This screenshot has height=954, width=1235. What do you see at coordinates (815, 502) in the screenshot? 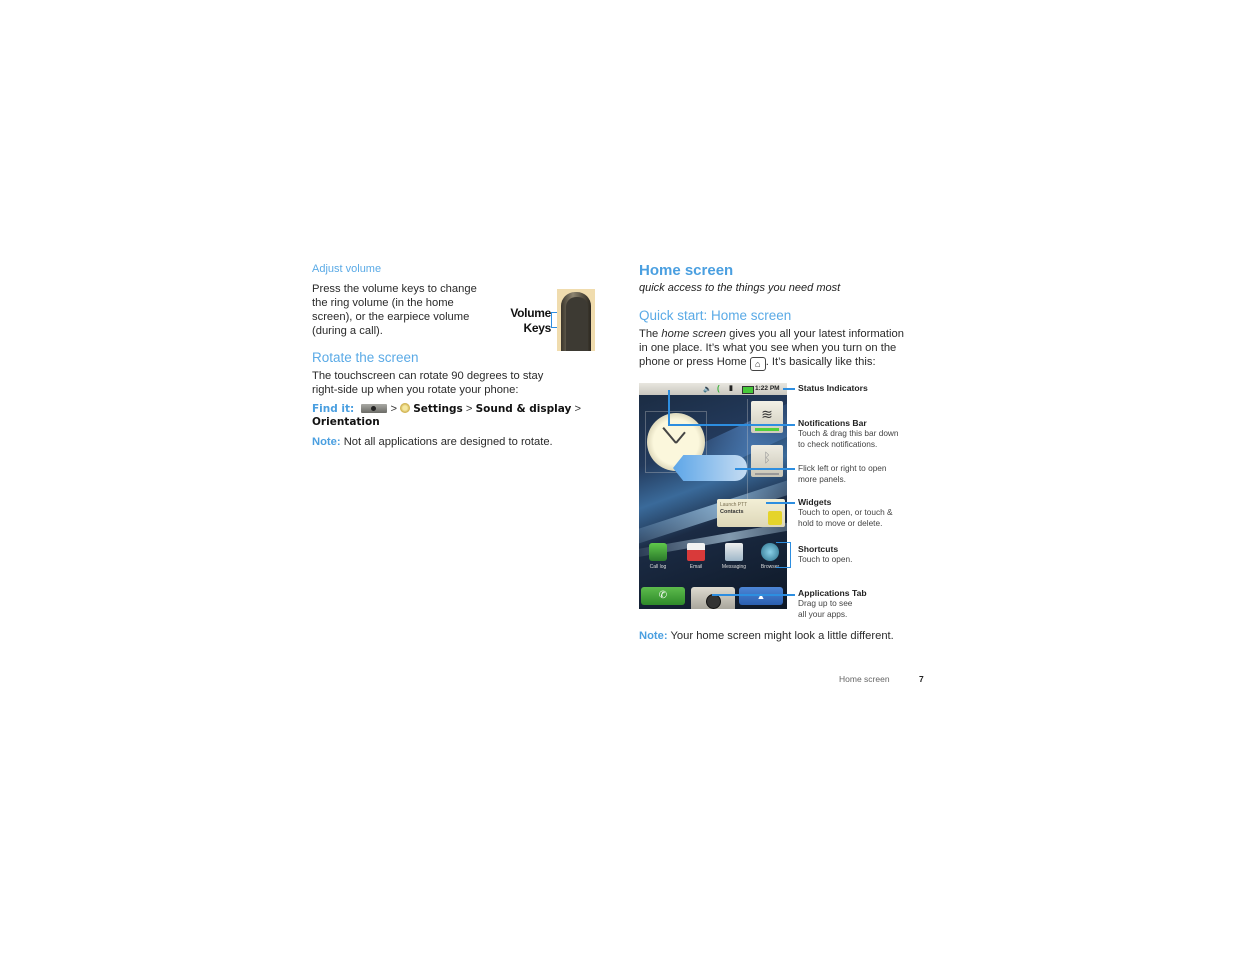
I see `callout-title: Widgets` at bounding box center [815, 502].